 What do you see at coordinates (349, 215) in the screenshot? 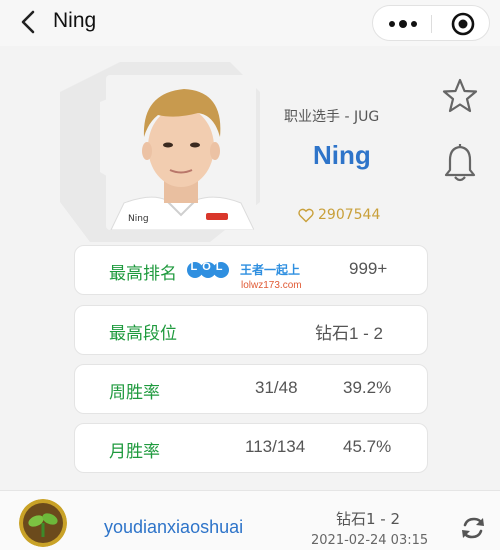
I see `like-count-value: 2907544` at bounding box center [349, 215].